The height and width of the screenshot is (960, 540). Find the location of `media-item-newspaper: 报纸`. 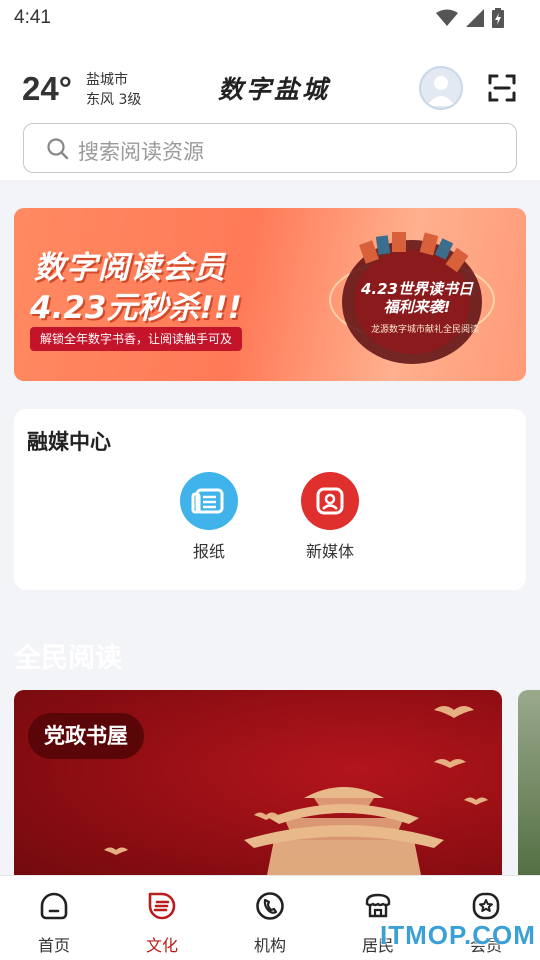

media-item-newspaper: 报纸 is located at coordinates (209, 517).